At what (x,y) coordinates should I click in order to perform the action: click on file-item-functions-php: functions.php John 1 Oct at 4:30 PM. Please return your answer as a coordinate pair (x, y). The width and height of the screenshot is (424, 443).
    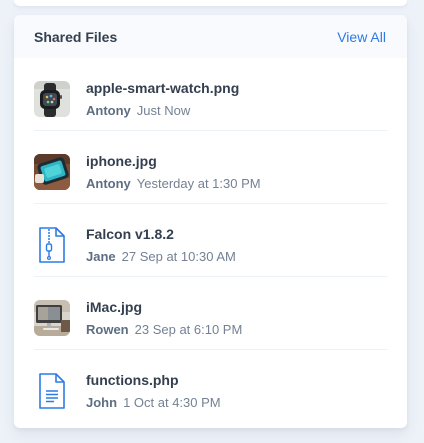
    Looking at the image, I should click on (211, 386).